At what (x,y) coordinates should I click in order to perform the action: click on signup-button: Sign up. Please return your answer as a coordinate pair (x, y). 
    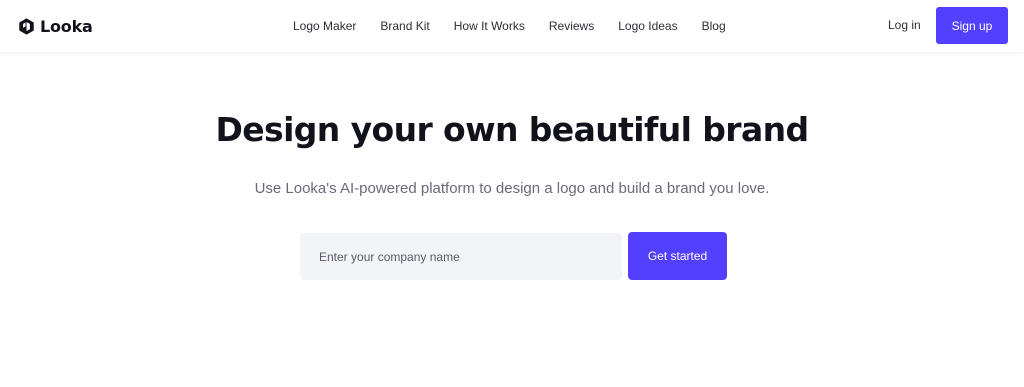
    Looking at the image, I should click on (972, 25).